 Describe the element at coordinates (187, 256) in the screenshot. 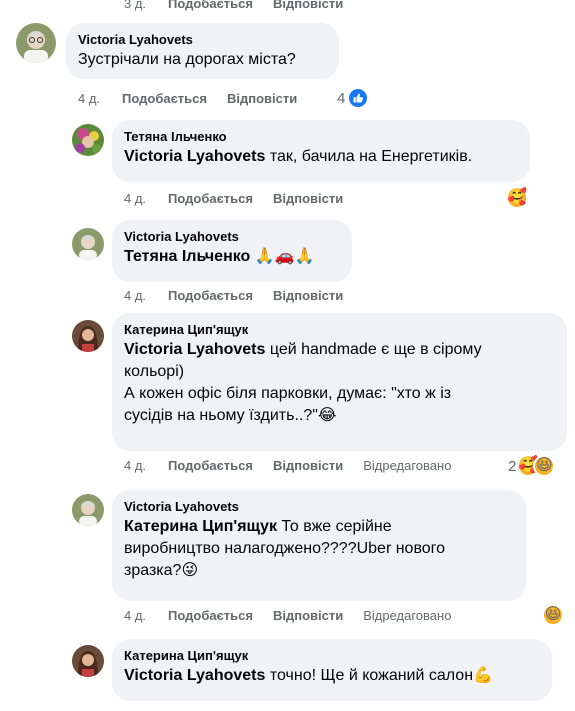

I see `mention-link: Тетяна Ільченко` at that location.